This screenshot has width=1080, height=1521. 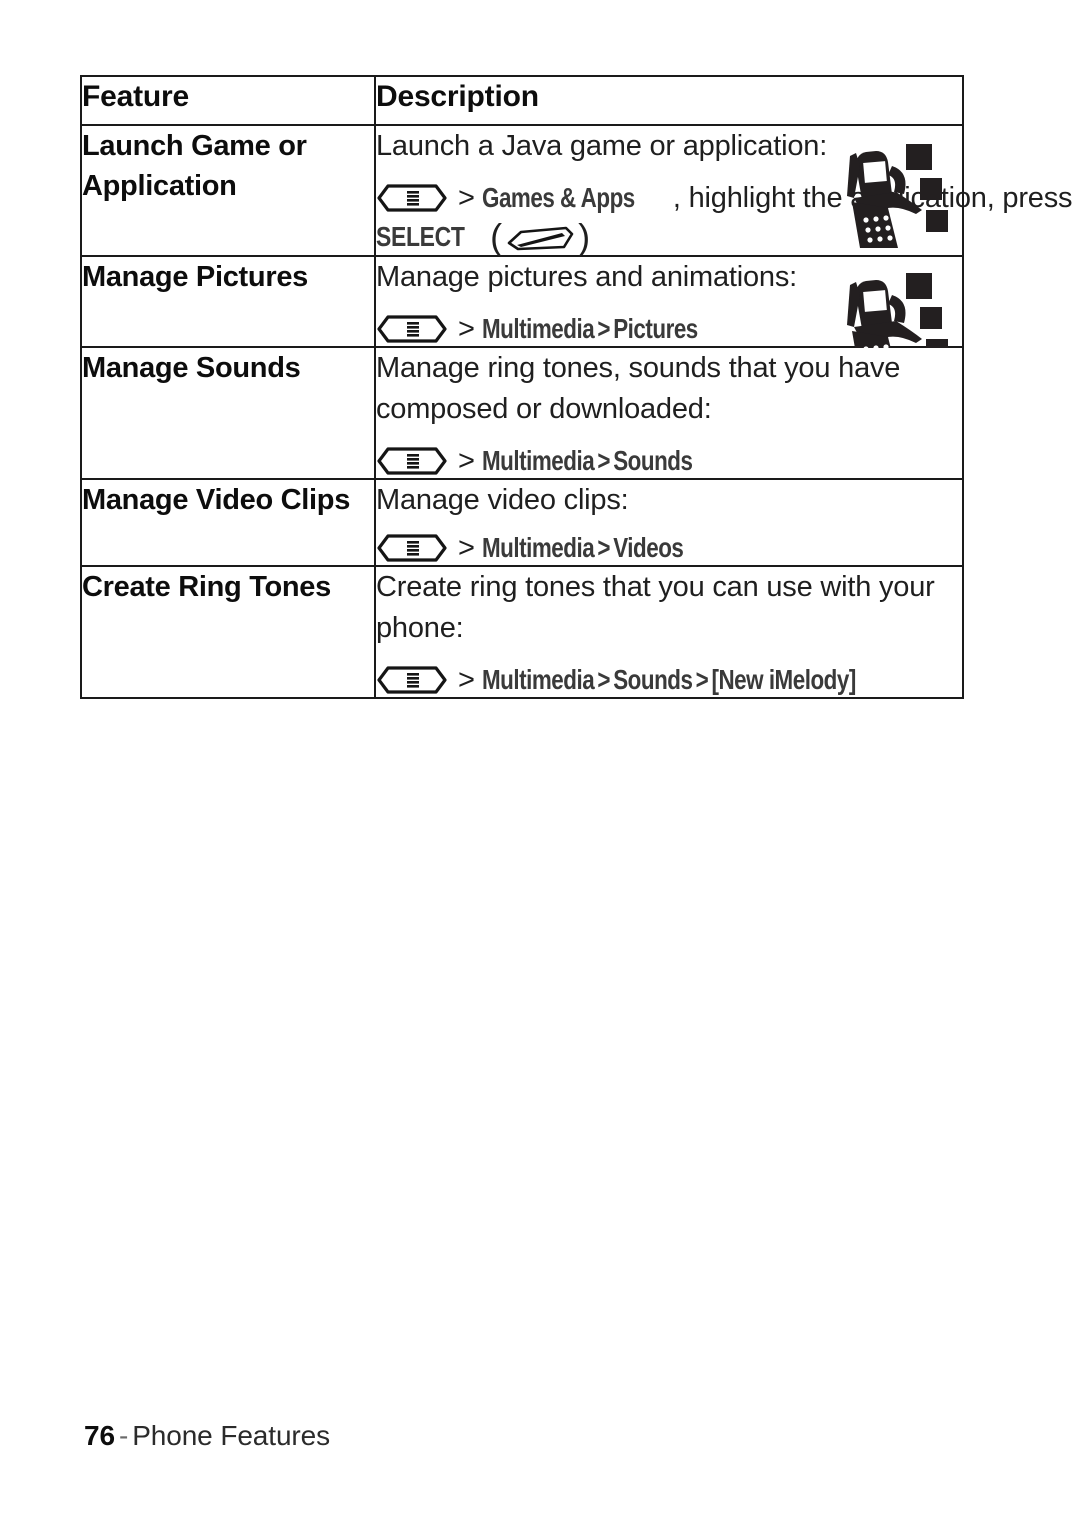 I want to click on select-label: SELECT, so click(x=420, y=236).